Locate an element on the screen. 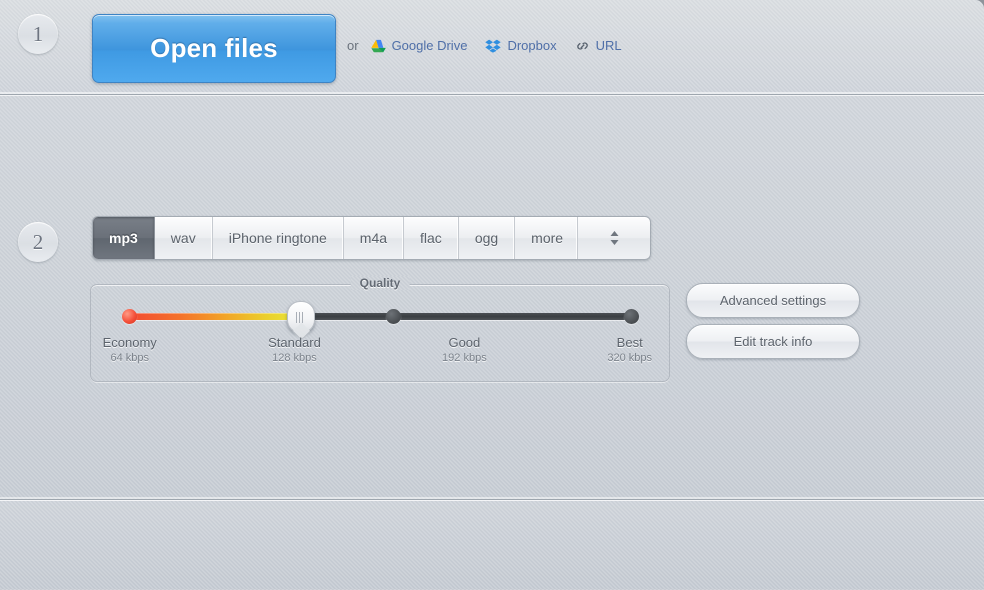 The height and width of the screenshot is (590, 984). slider-label-good: Good 192 kbps is located at coordinates (464, 349).